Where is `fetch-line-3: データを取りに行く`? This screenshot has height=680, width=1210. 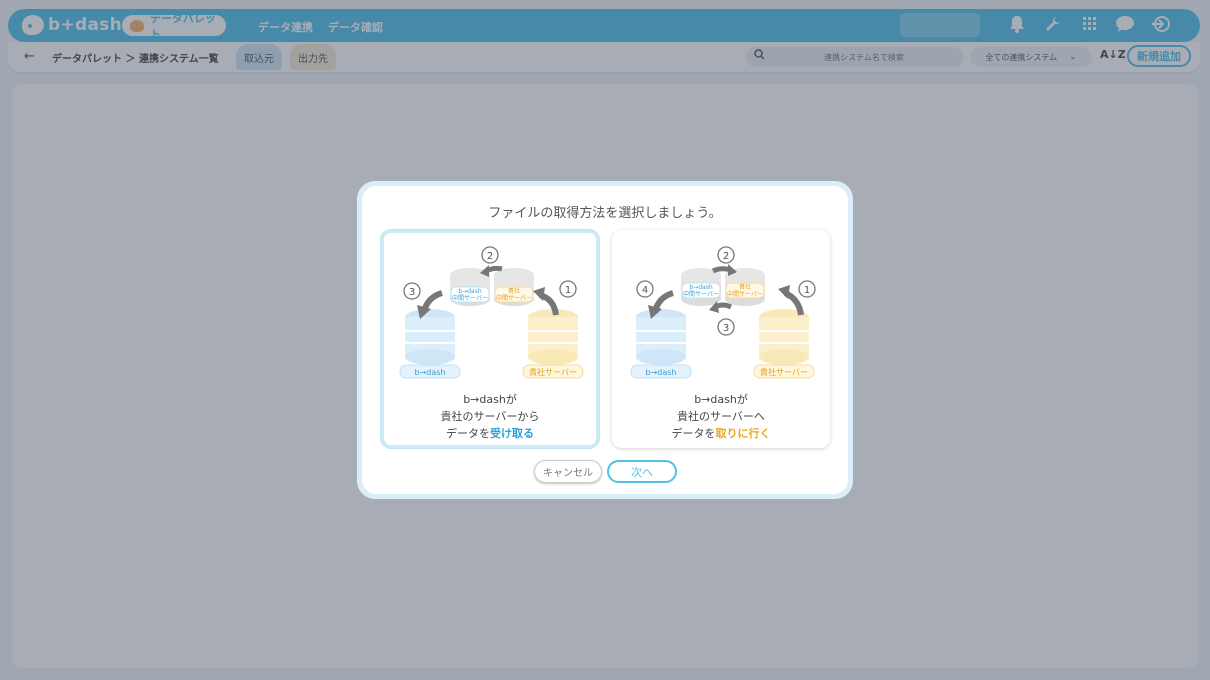
fetch-line-3: データを取りに行く is located at coordinates (721, 433).